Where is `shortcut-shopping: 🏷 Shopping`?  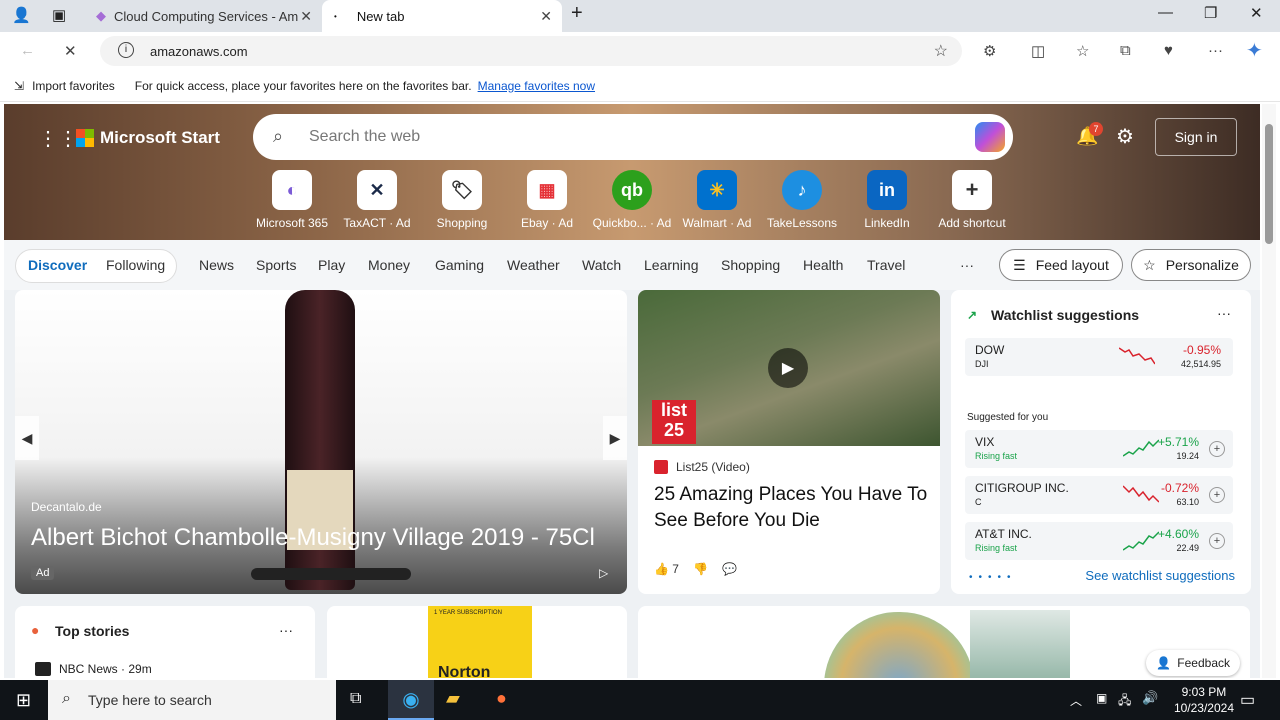
shortcut-shopping: 🏷 Shopping is located at coordinates (462, 200).